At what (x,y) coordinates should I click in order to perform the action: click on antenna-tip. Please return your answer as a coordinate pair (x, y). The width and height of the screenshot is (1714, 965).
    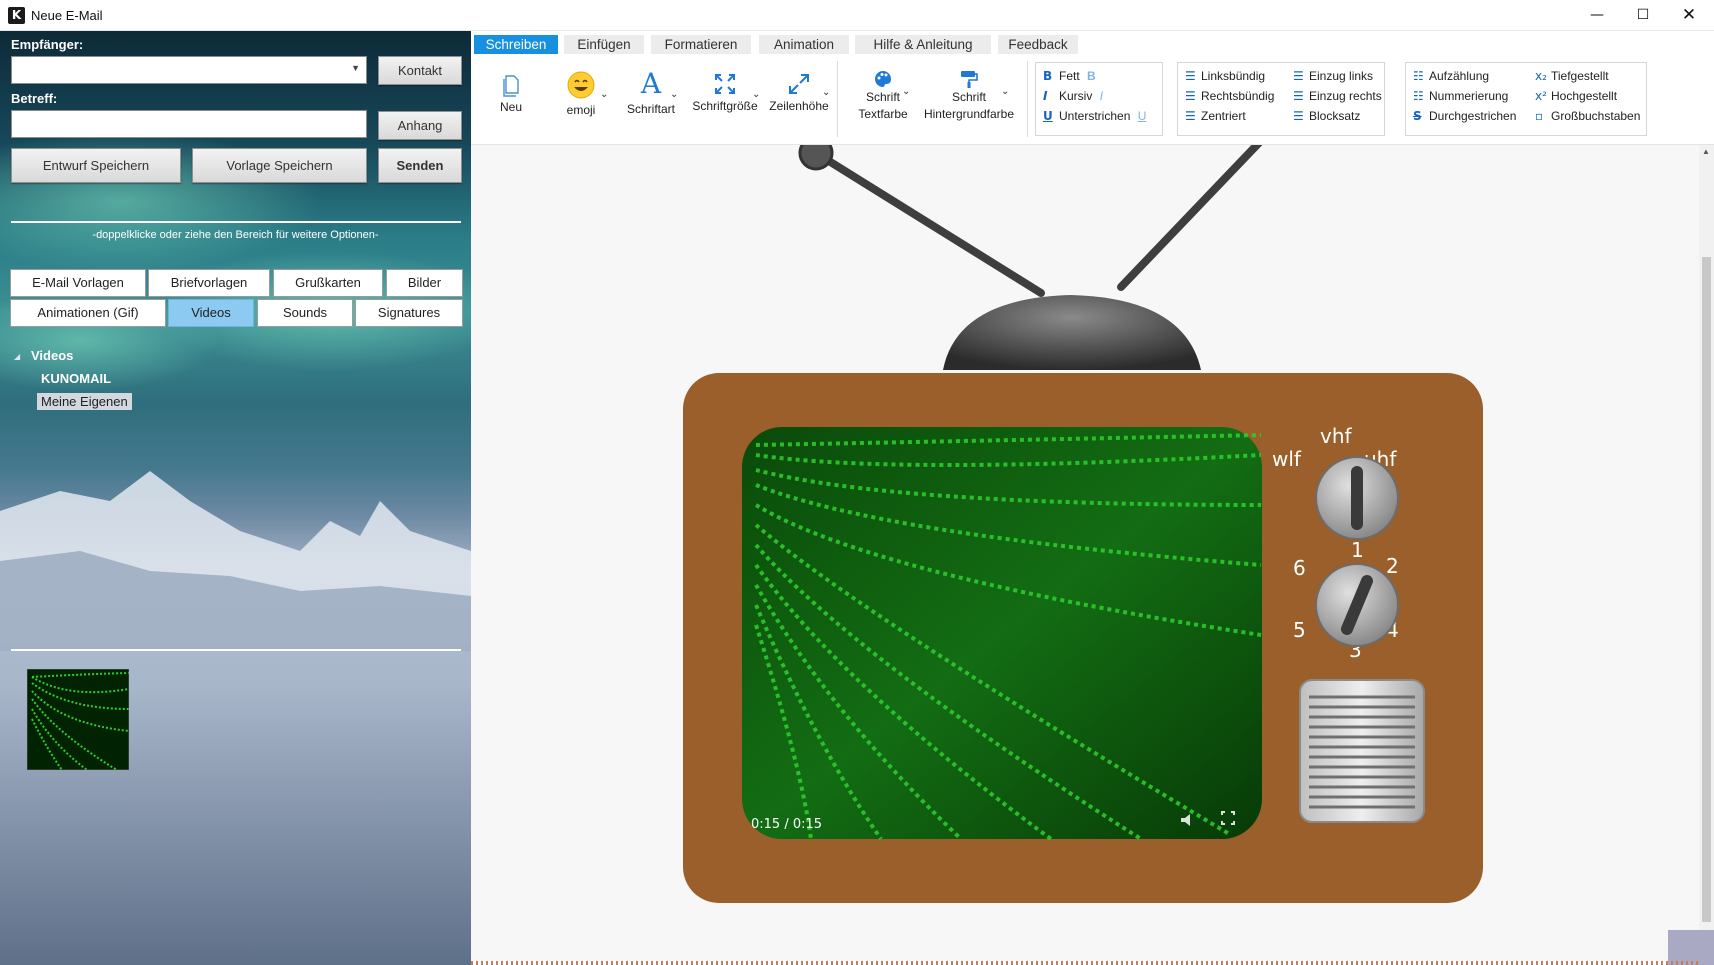
    Looking at the image, I should click on (816, 158).